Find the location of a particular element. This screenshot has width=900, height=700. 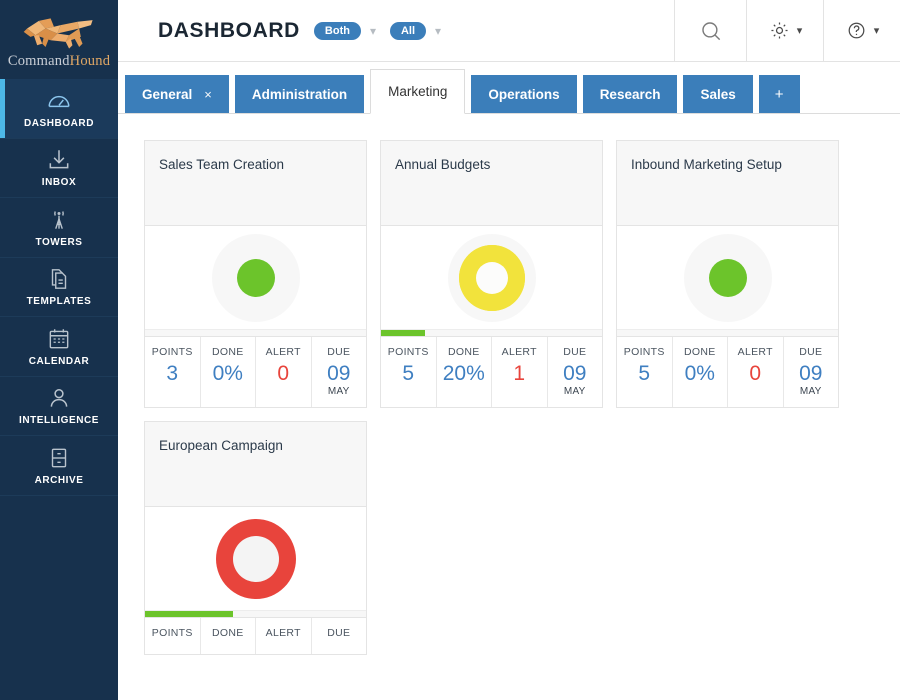

stat-done: DONE is located at coordinates (228, 636).